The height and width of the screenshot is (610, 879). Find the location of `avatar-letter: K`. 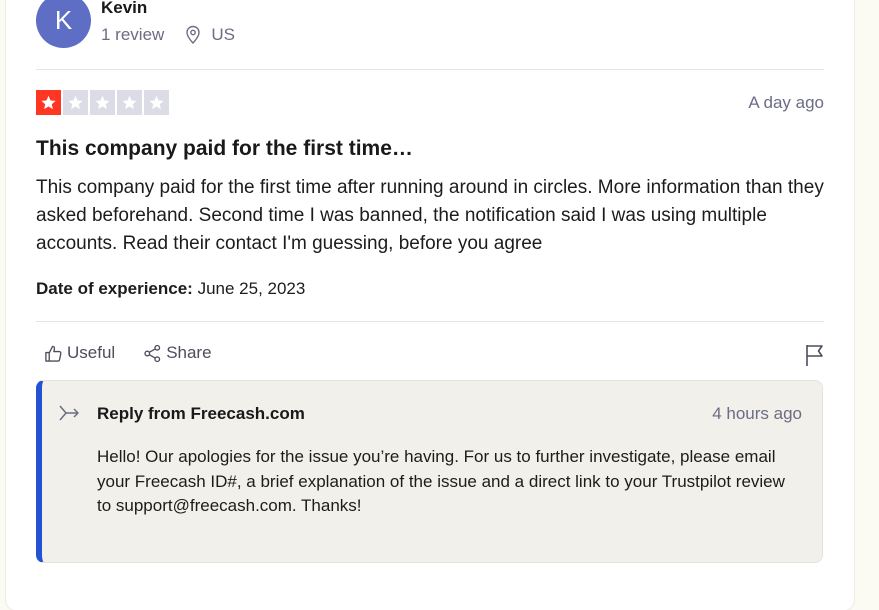

avatar-letter: K is located at coordinates (63, 20).